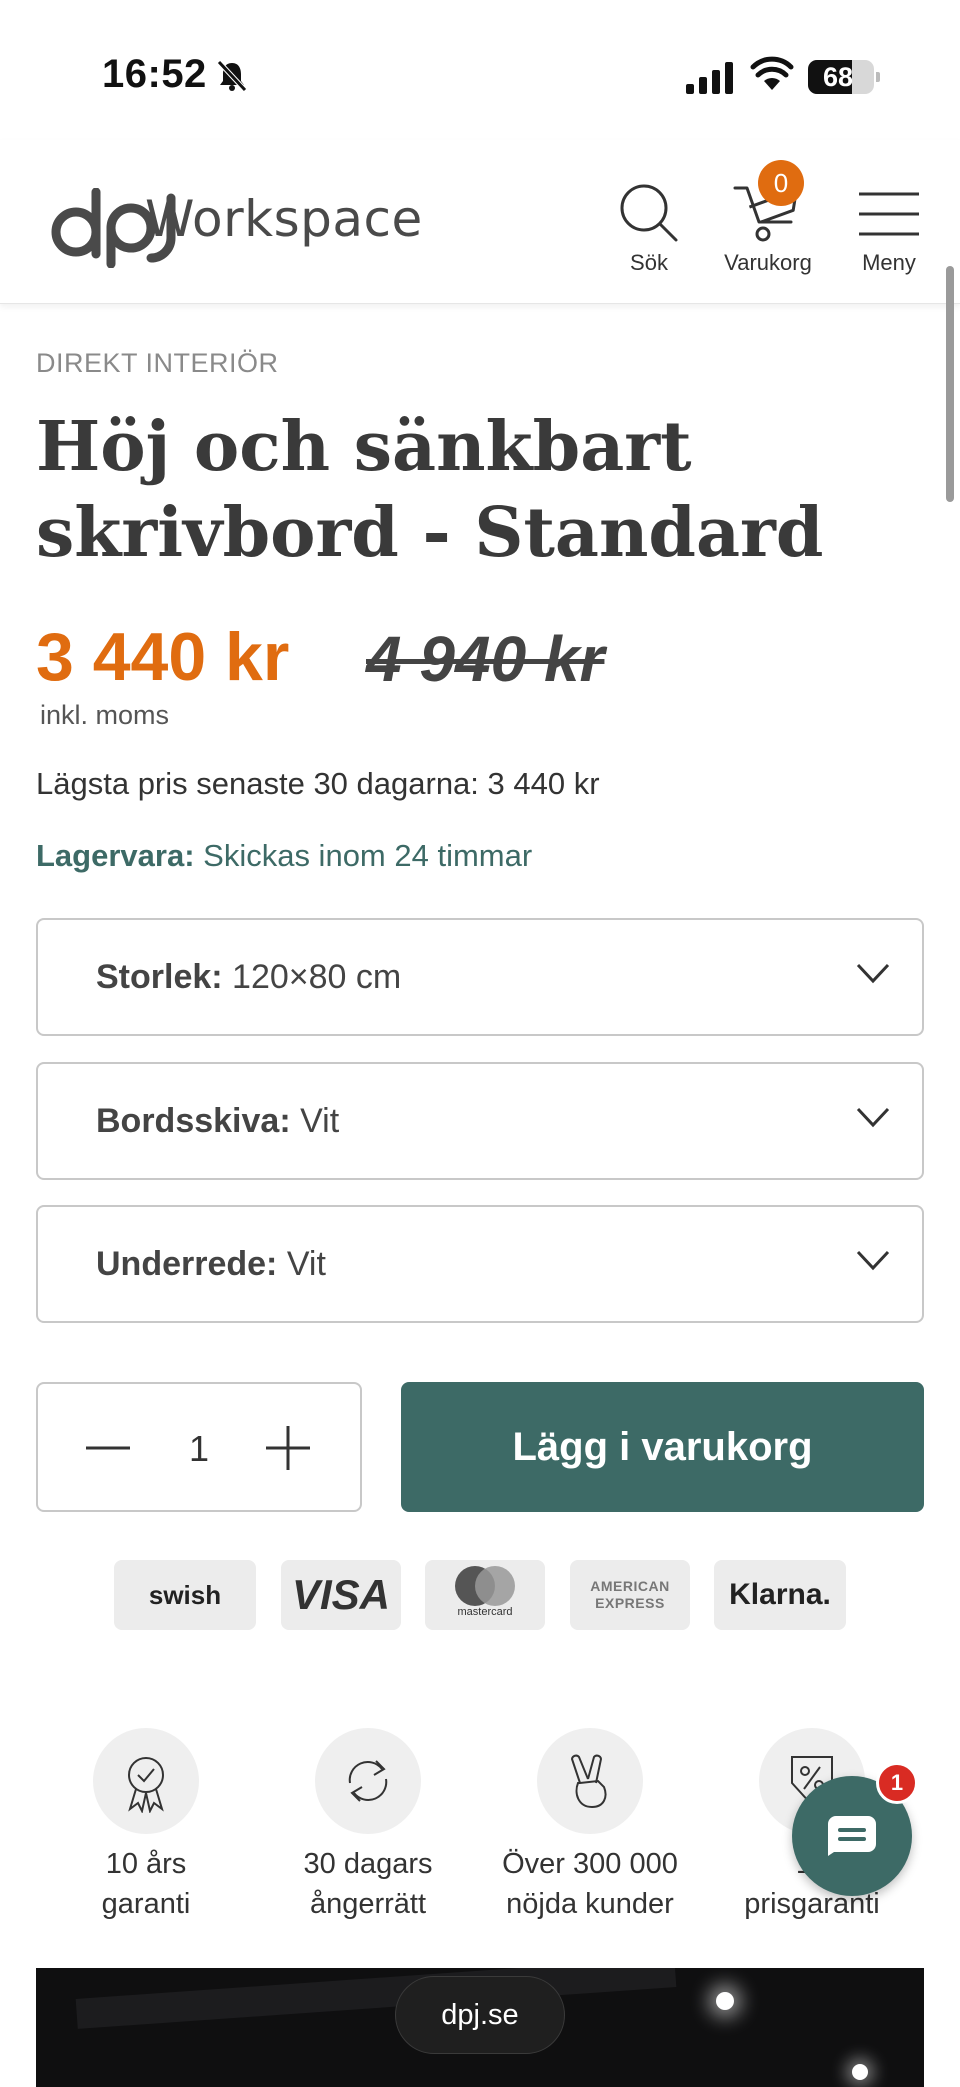 The height and width of the screenshot is (2087, 960). I want to click on klarna-label: Klarna., so click(780, 1594).